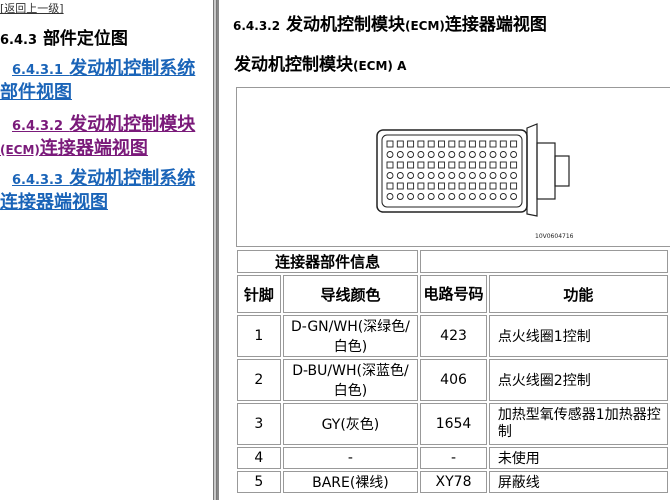 The width and height of the screenshot is (670, 500). I want to click on table-row: 5 BARE(裸线) XY78 屏蔽线, so click(452, 482).